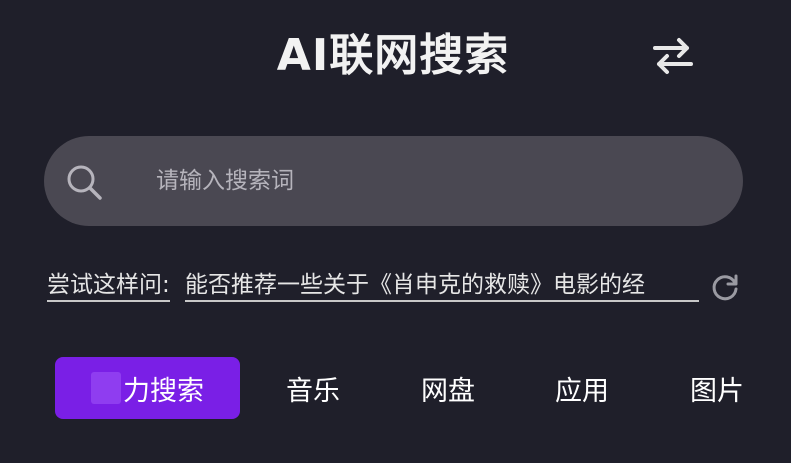 This screenshot has width=791, height=463. Describe the element at coordinates (106, 388) in the screenshot. I see `masked-text-block` at that location.